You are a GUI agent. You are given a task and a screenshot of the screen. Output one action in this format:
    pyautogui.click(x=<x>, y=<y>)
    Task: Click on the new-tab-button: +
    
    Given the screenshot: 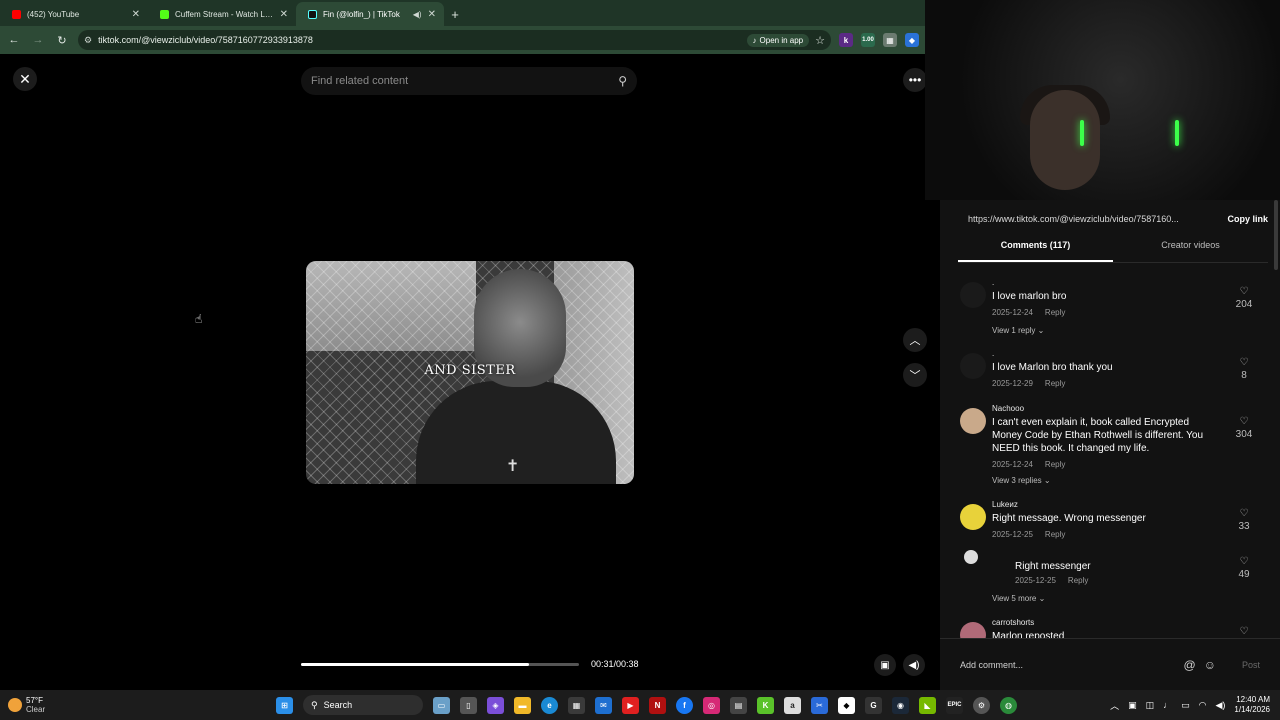 What is the action you would take?
    pyautogui.click(x=455, y=14)
    